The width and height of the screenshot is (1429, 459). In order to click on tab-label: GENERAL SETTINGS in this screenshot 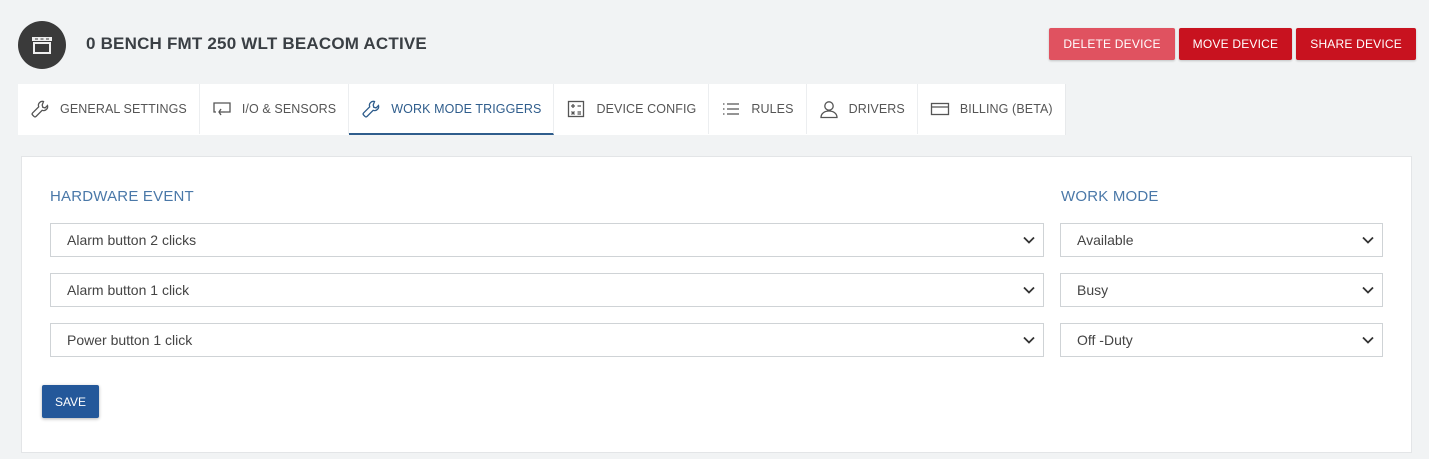, I will do `click(123, 109)`.